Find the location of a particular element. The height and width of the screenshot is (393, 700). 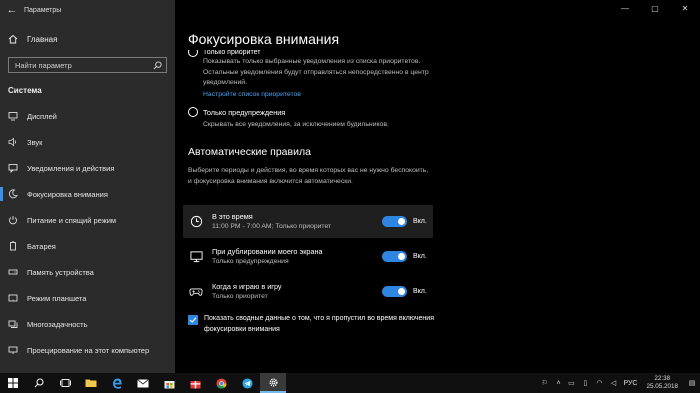

clock: 22:38 25.05.2018 is located at coordinates (662, 383).